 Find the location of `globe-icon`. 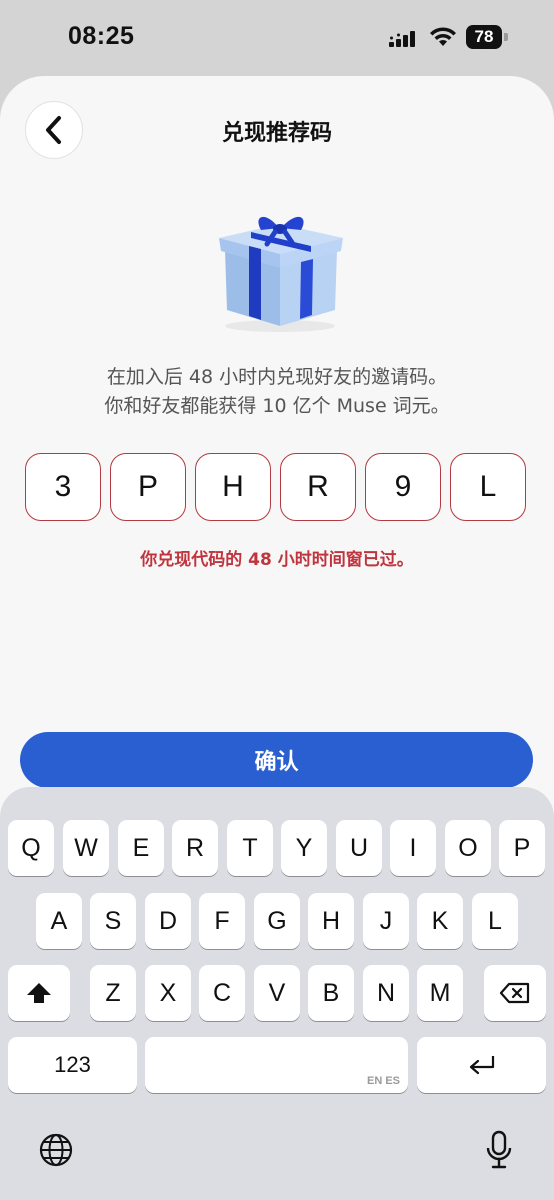

globe-icon is located at coordinates (56, 1150).